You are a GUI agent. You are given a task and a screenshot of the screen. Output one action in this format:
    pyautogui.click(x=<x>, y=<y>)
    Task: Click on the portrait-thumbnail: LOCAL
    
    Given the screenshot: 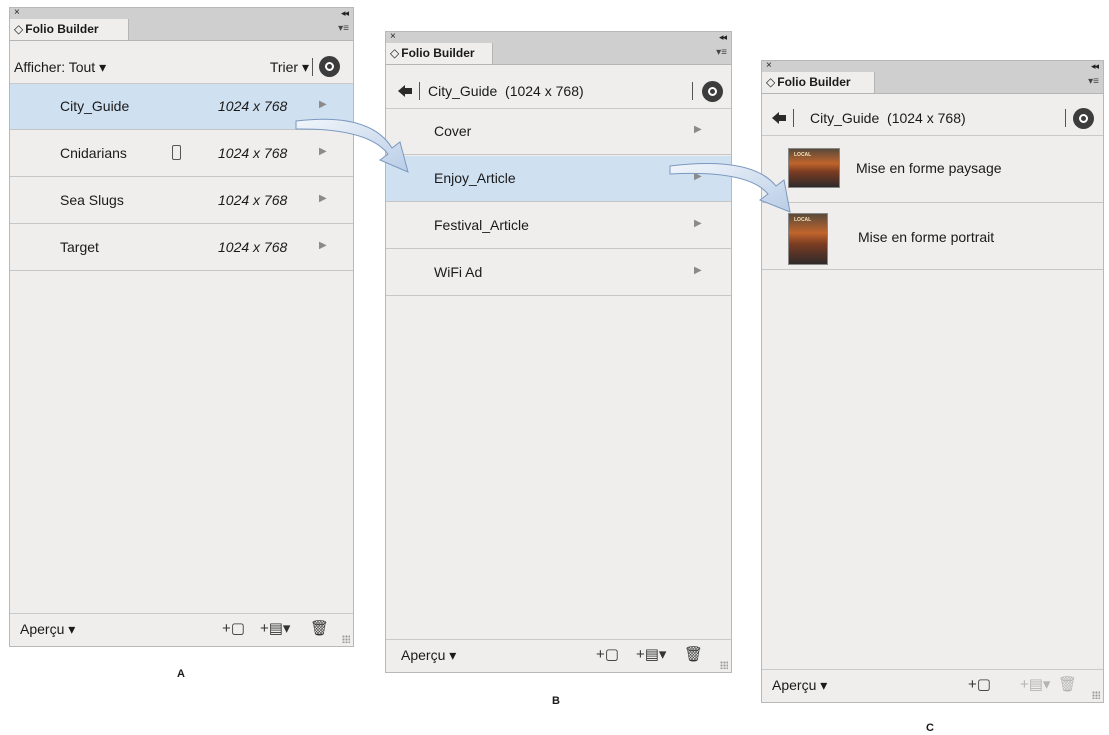 What is the action you would take?
    pyautogui.click(x=808, y=239)
    